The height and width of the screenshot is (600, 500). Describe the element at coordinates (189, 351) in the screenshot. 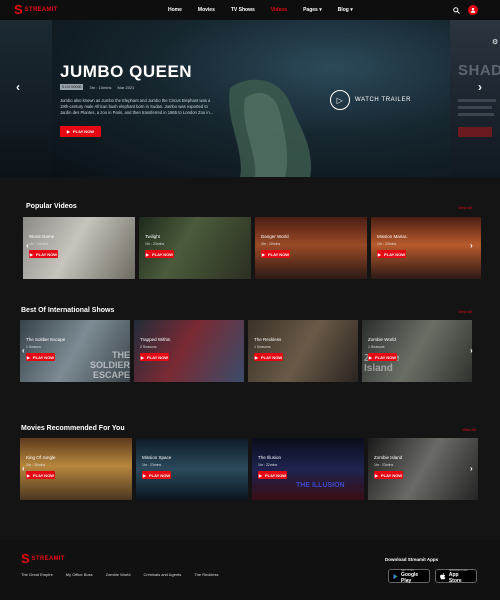

I see `show-card: Trapped Within 2 Seasons ▶ PLAY NOW` at that location.